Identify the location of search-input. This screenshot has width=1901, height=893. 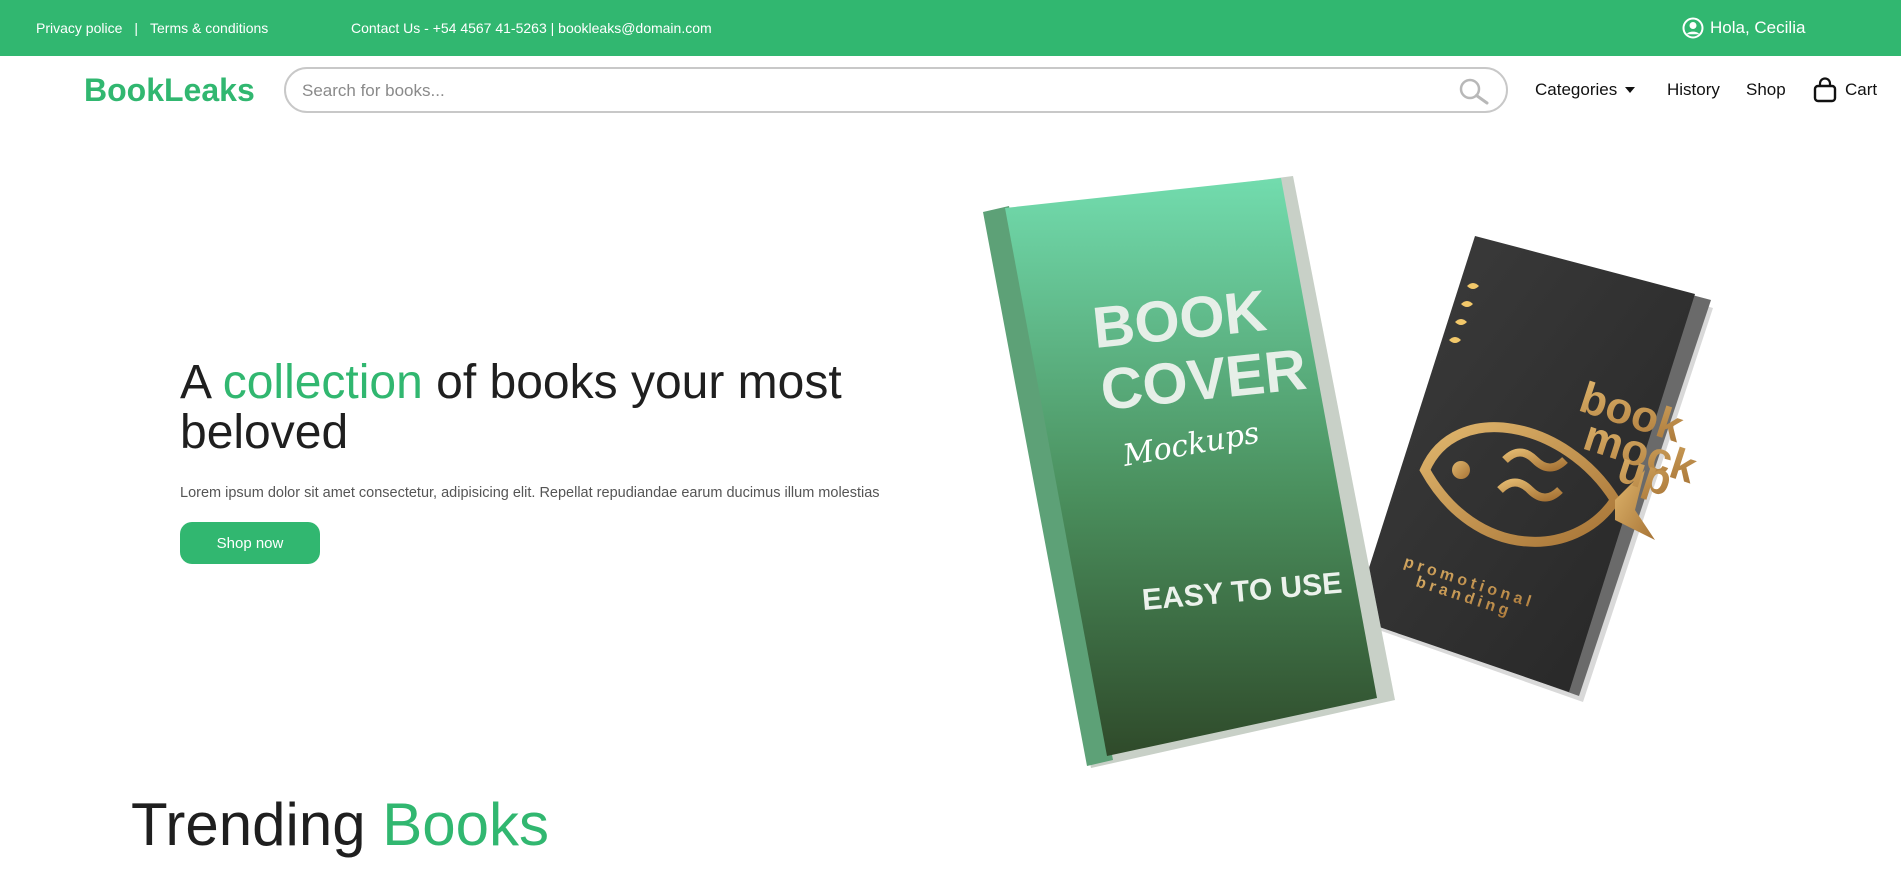
(872, 91).